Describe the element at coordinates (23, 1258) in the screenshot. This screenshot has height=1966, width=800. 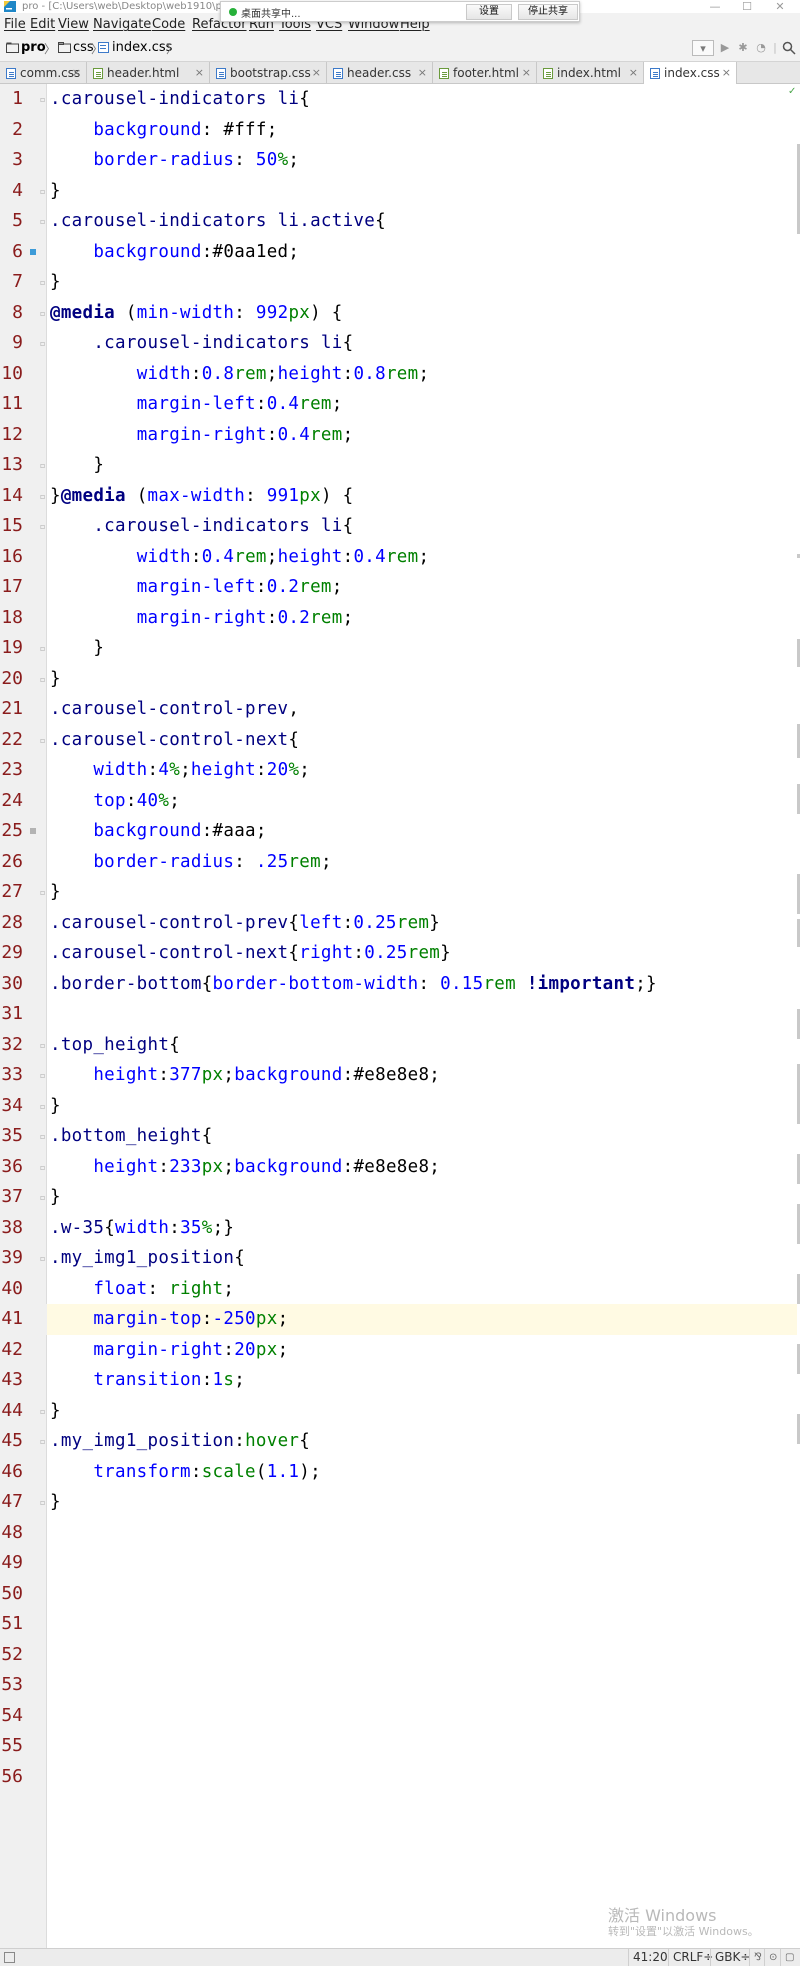
I see `line-number-cell: 39 ▫` at that location.